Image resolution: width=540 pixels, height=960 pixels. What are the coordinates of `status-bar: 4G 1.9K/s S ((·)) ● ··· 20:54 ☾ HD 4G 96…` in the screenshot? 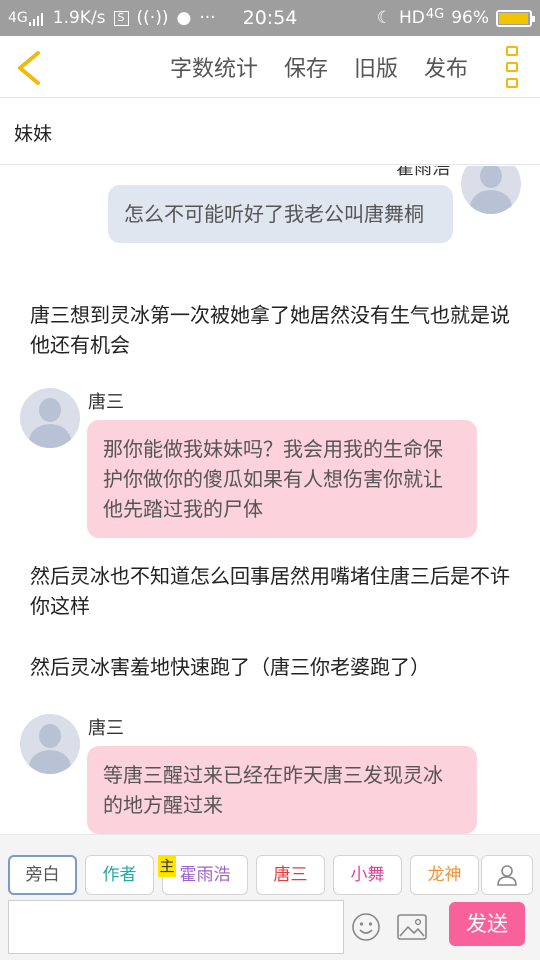 It's located at (270, 18).